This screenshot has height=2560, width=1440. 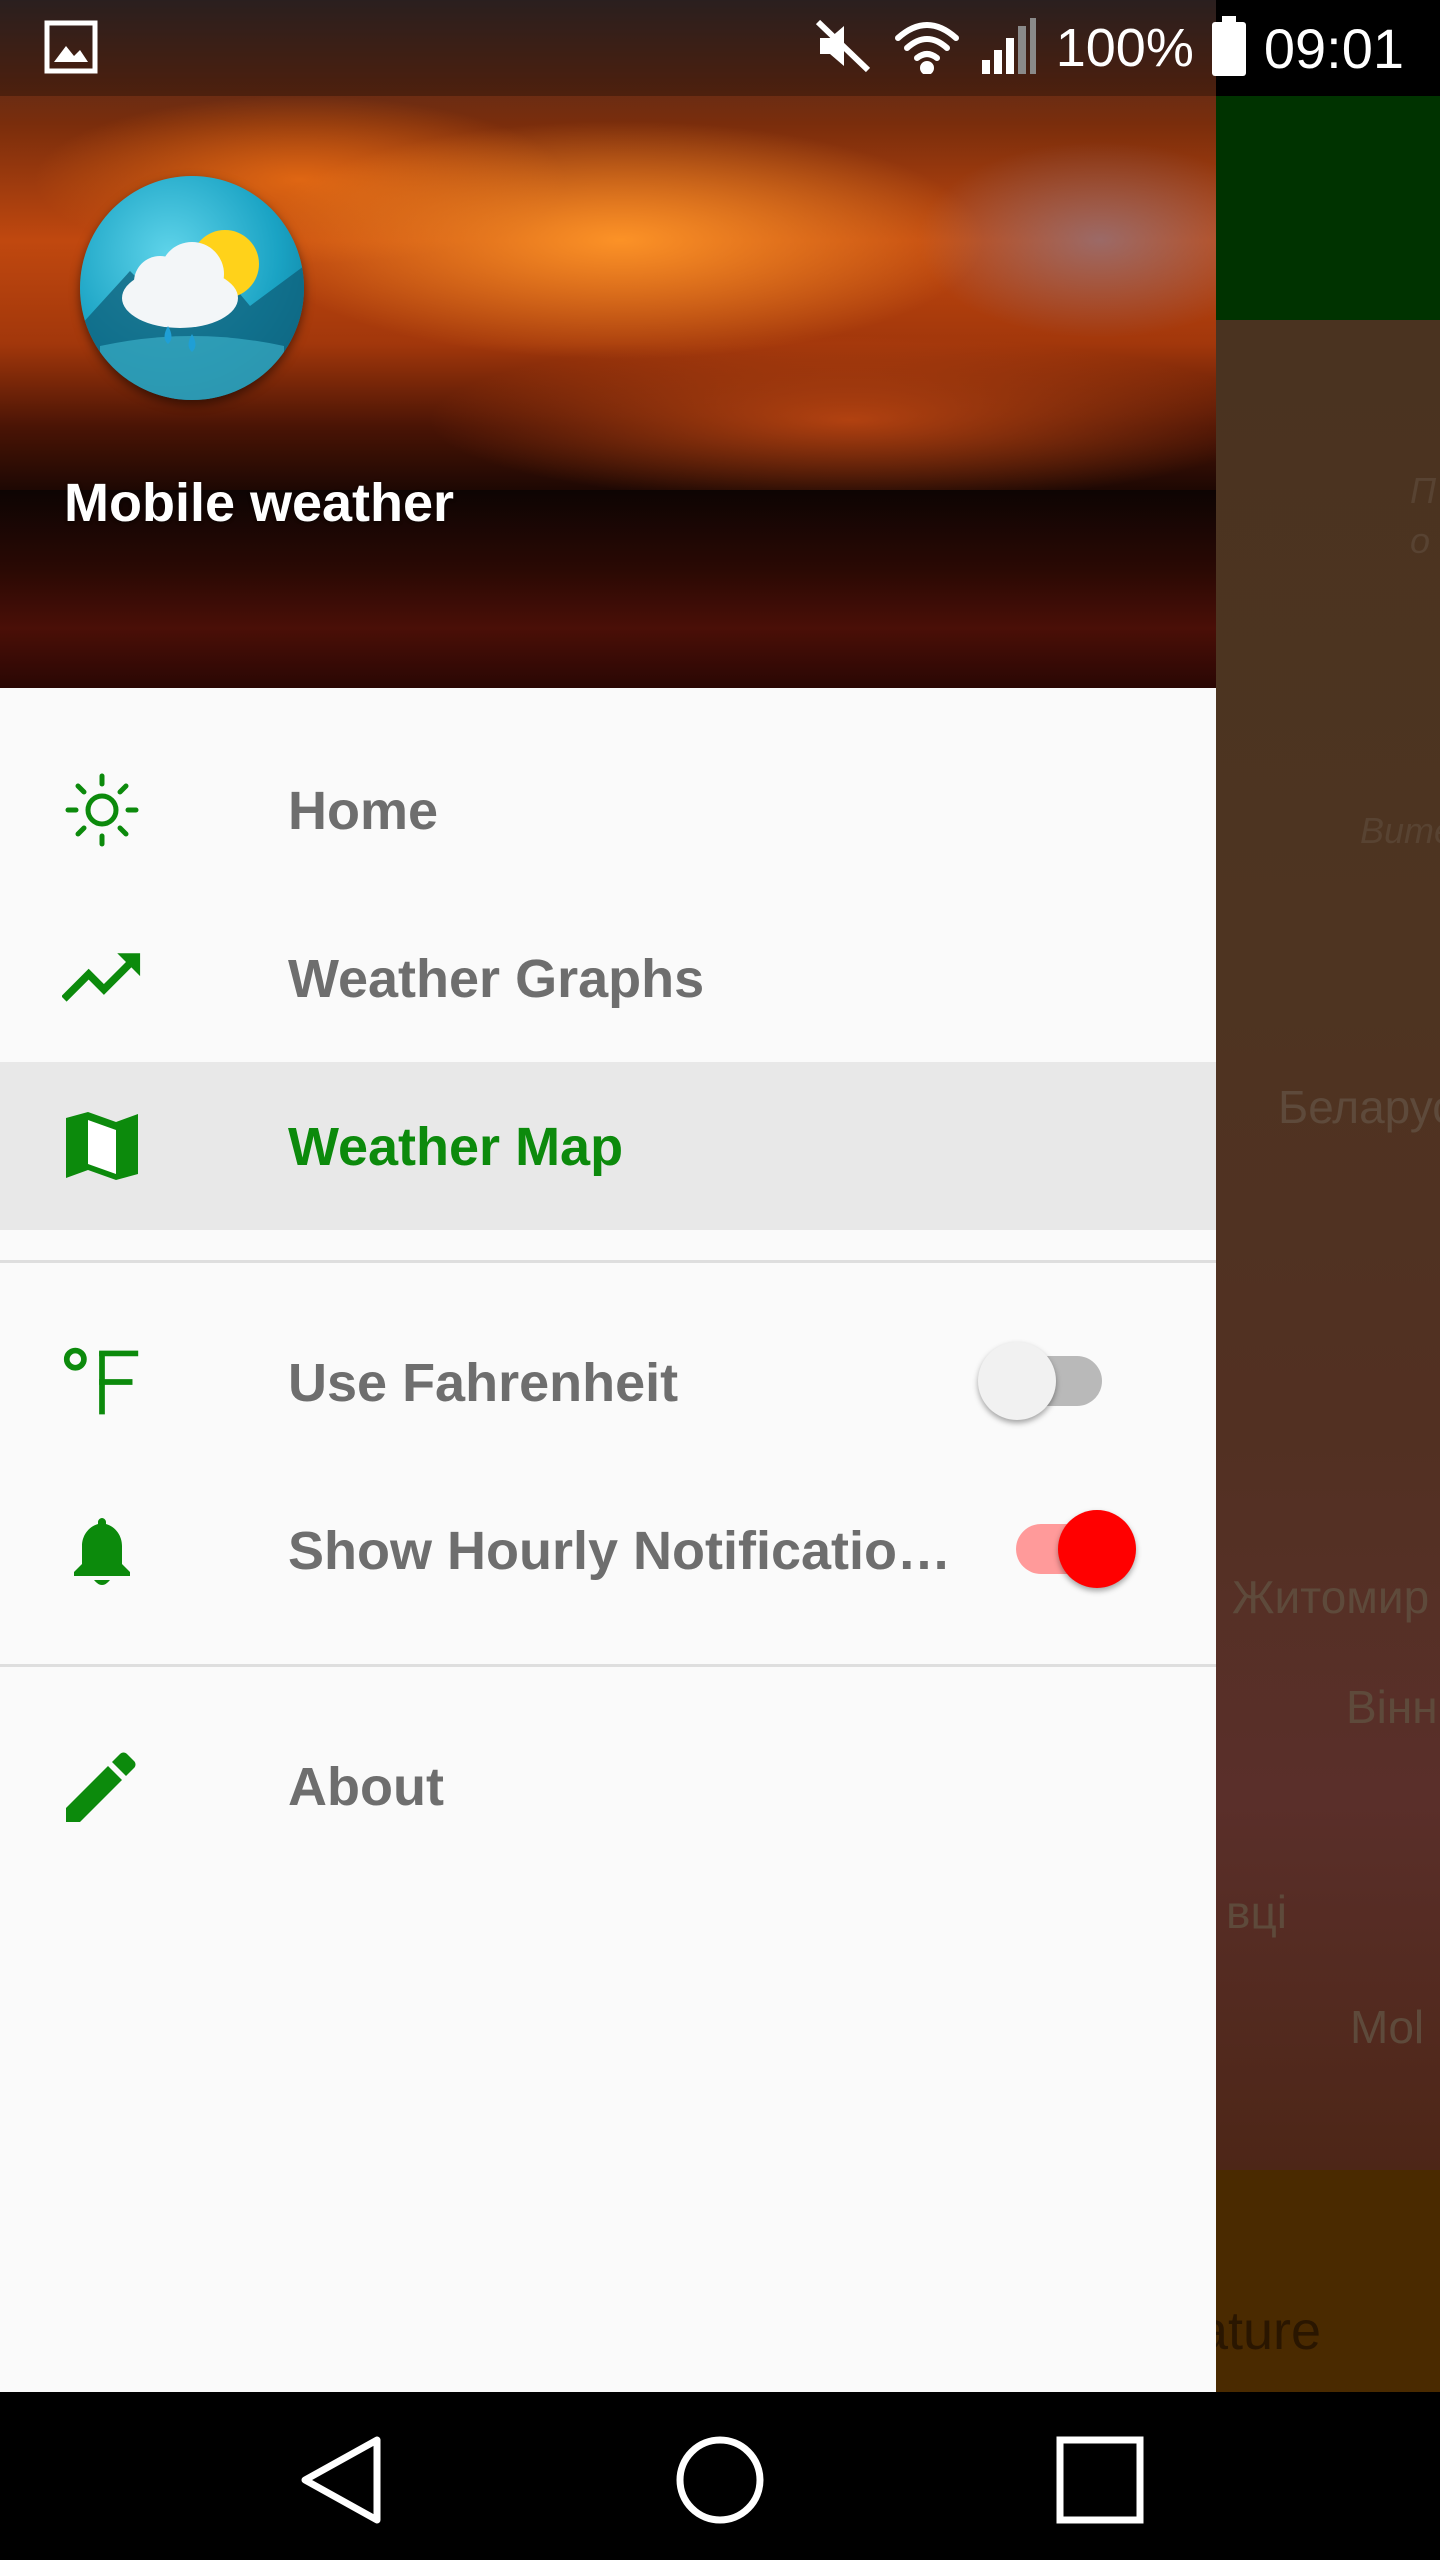 I want to click on bell-icon, so click(x=102, y=1550).